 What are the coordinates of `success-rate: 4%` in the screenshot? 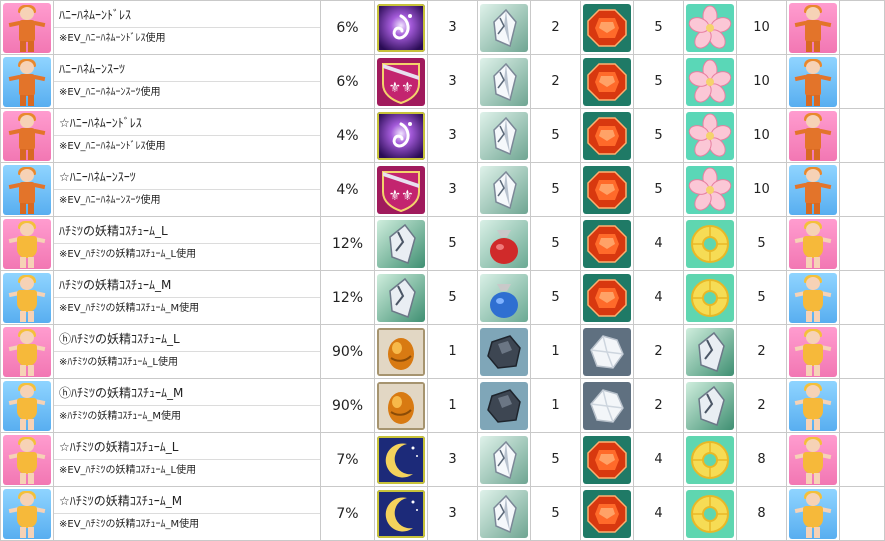 It's located at (347, 189).